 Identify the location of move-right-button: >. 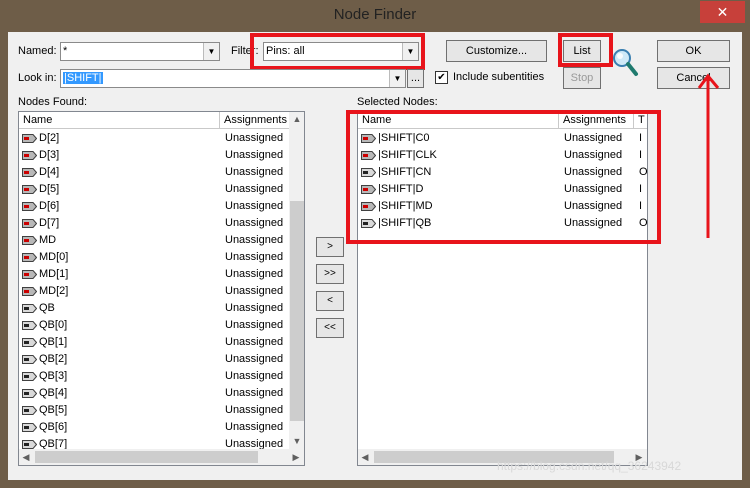
(330, 247).